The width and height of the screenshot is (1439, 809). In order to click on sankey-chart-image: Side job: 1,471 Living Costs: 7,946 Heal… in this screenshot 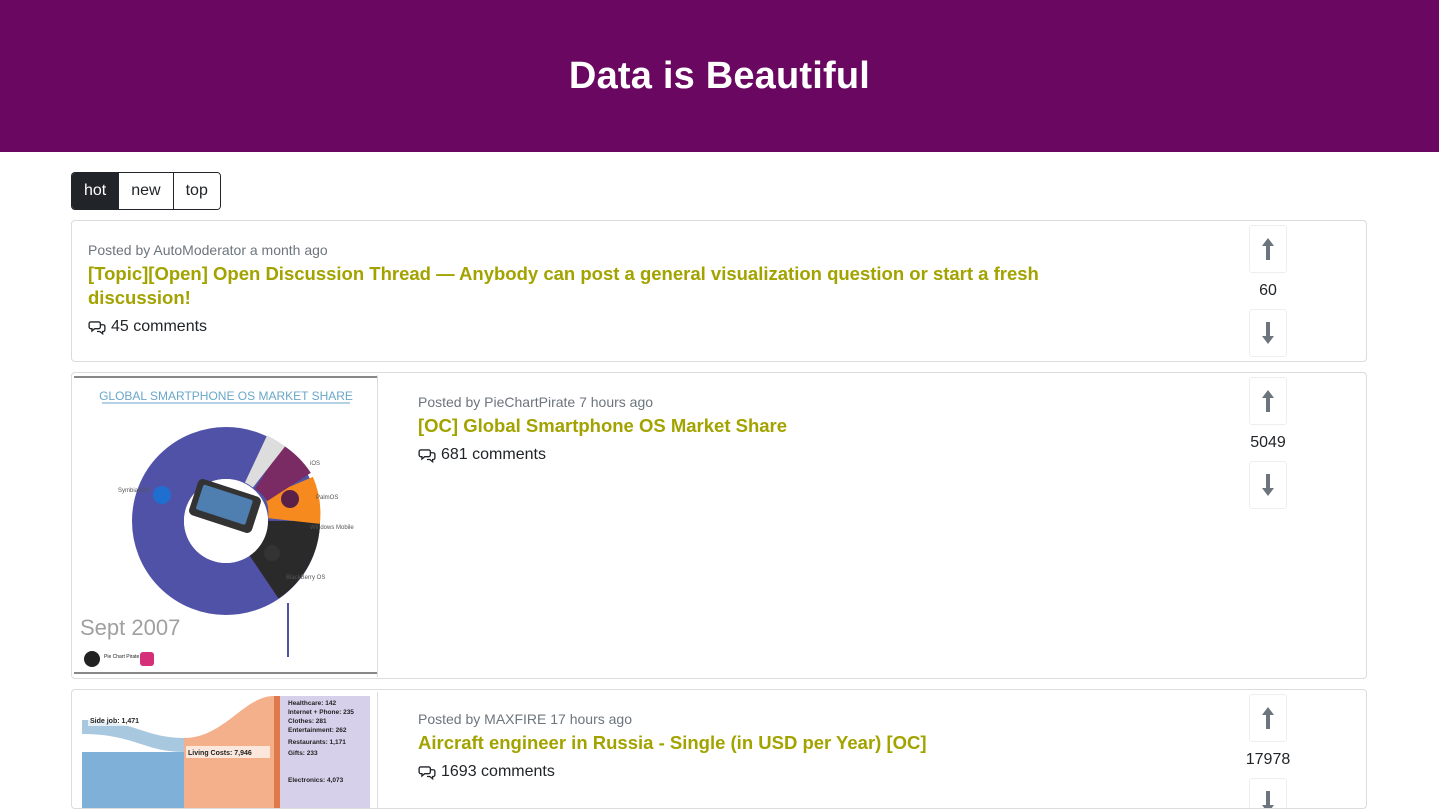, I will do `click(225, 750)`.